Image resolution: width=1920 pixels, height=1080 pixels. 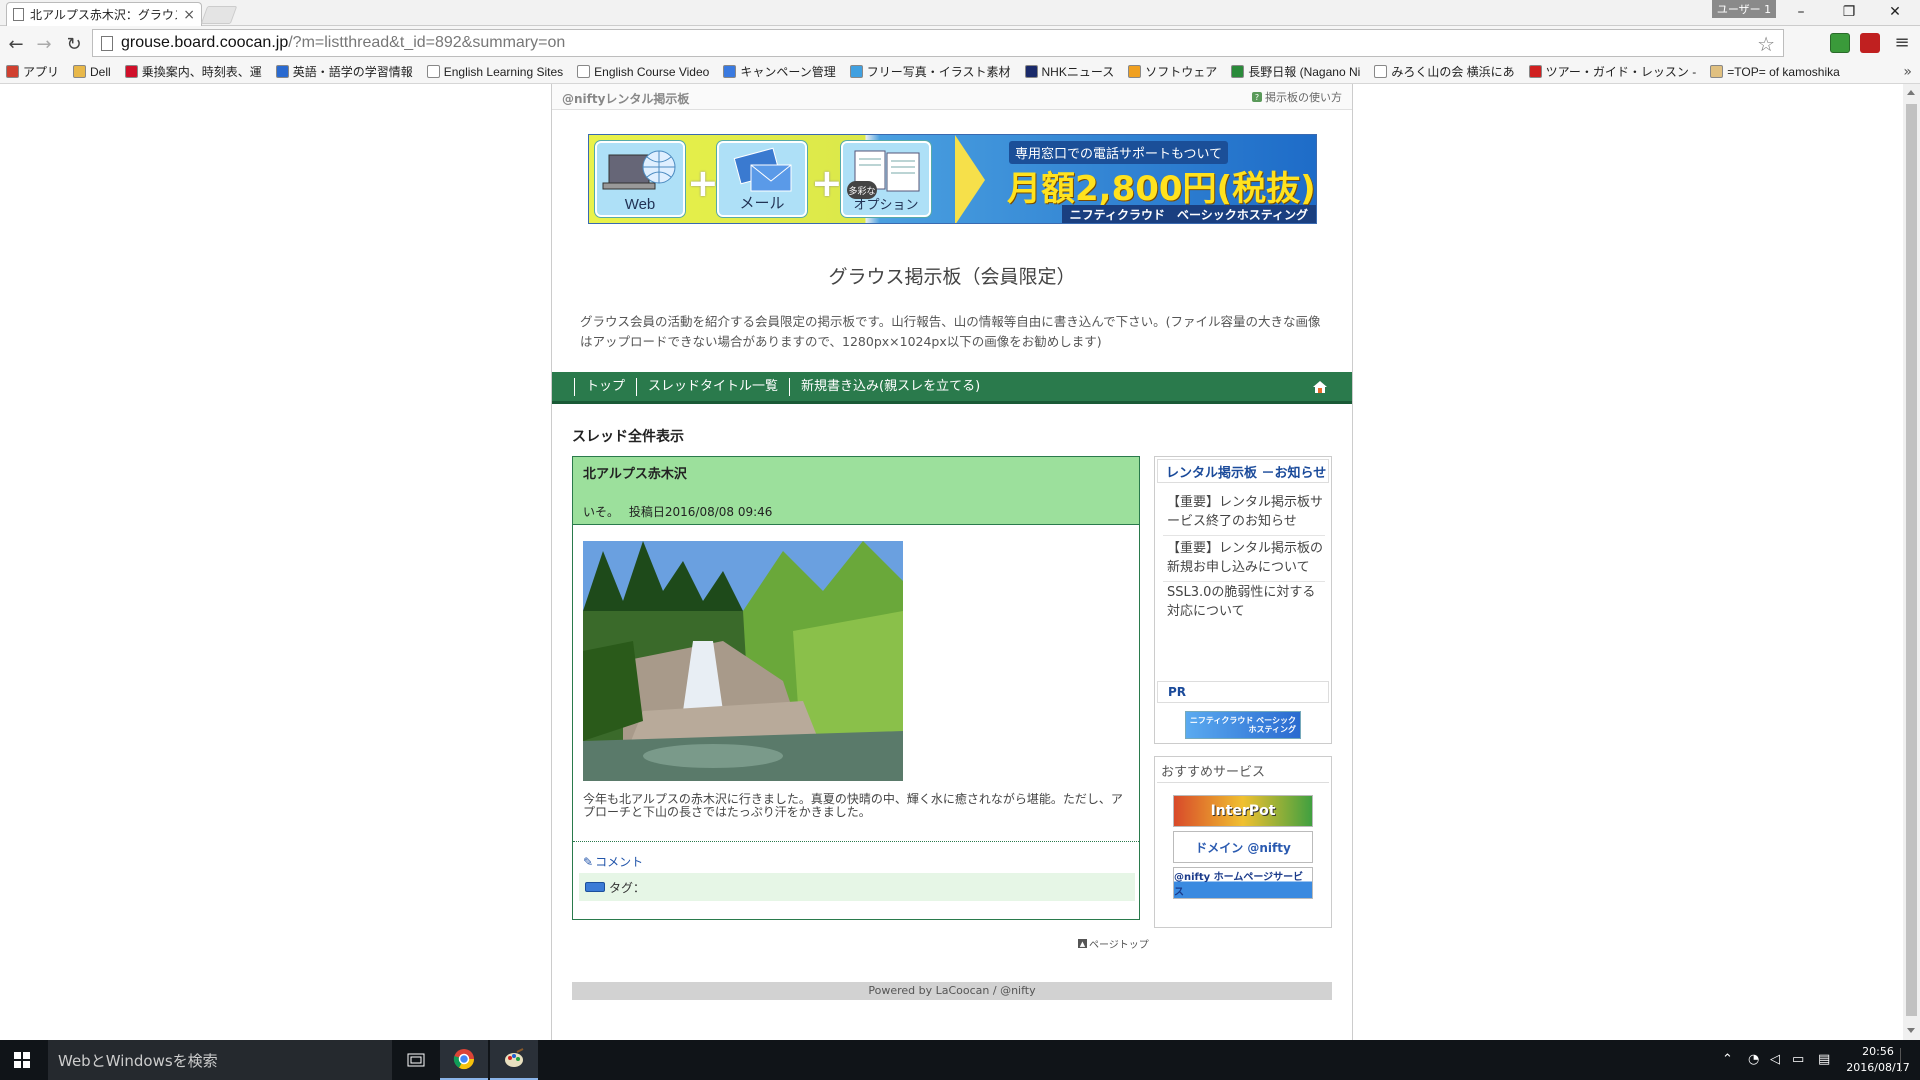 What do you see at coordinates (1162, 189) in the screenshot?
I see `banner-price: 月額2,800円(税抜)〜` at bounding box center [1162, 189].